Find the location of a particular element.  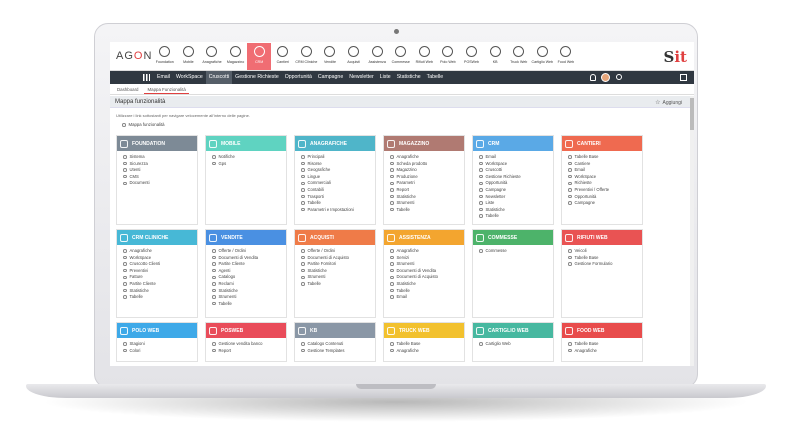

map-link: Mappa funzionalità is located at coordinates (143, 124).